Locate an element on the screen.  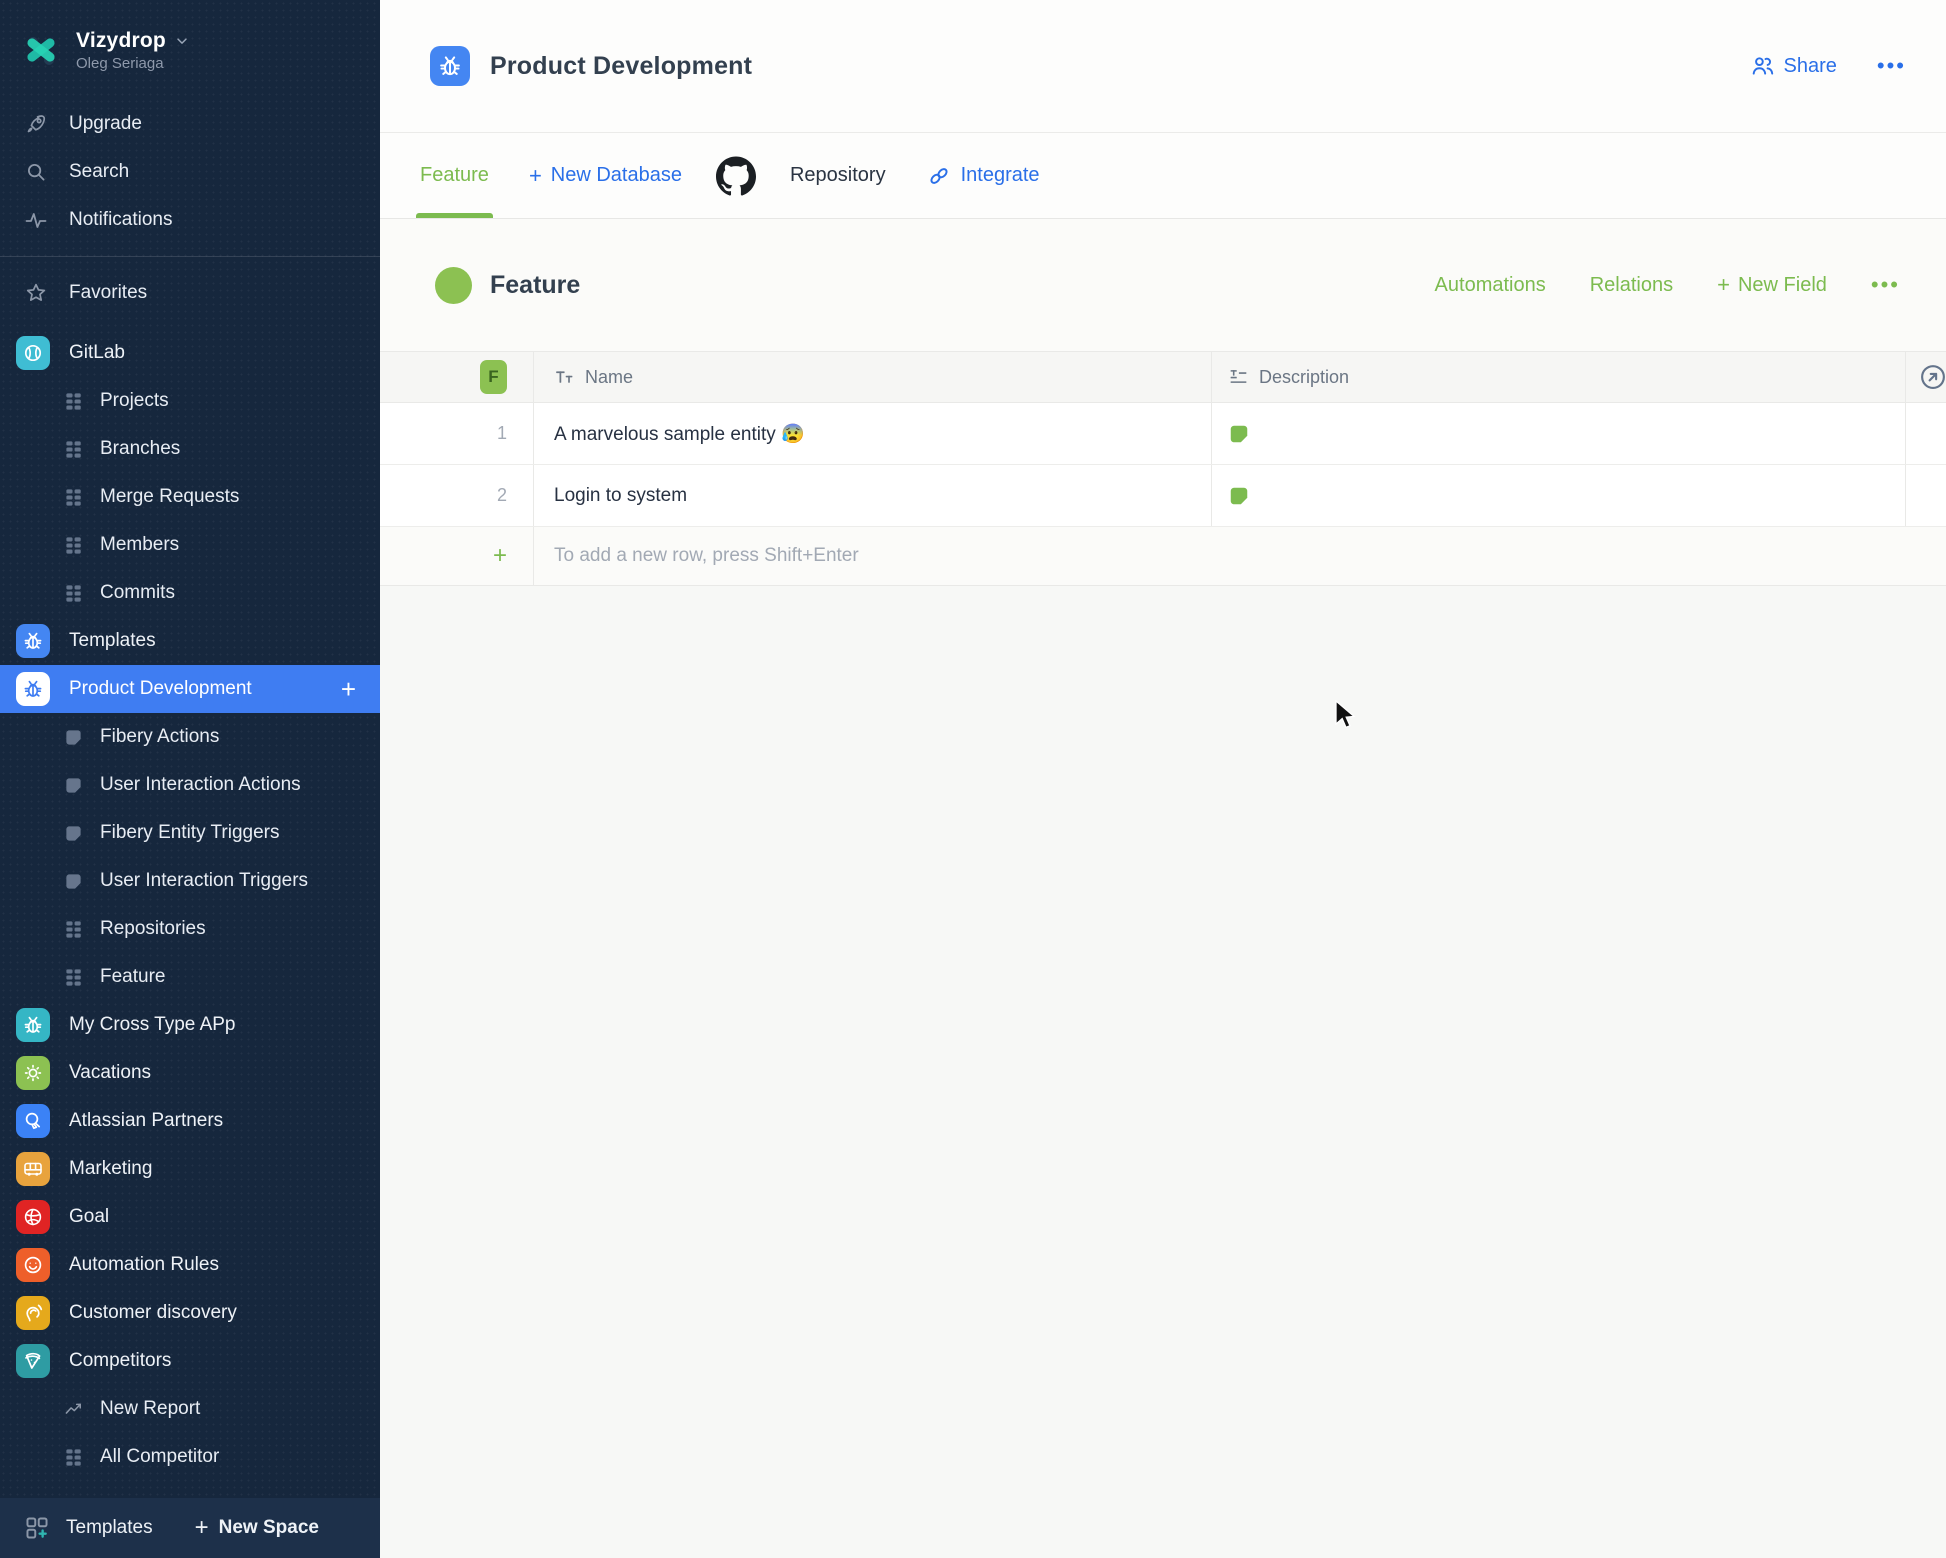
relations-button: Relations is located at coordinates (1631, 285).